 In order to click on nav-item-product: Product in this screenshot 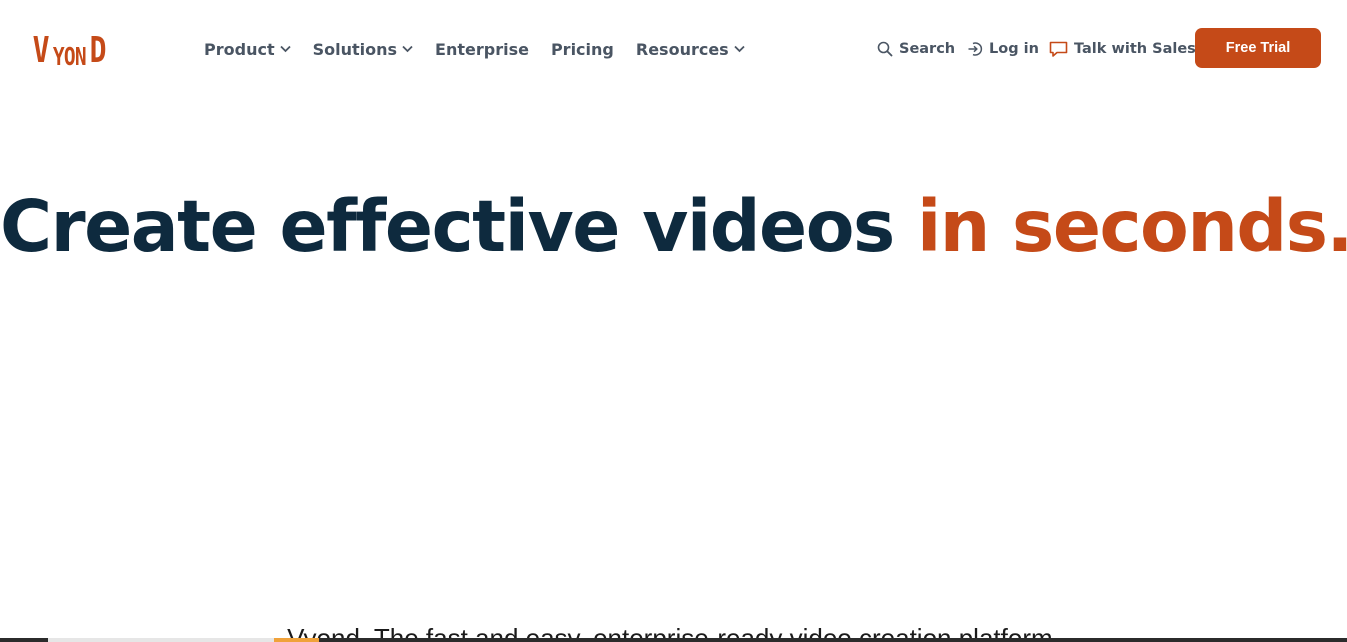, I will do `click(247, 49)`.